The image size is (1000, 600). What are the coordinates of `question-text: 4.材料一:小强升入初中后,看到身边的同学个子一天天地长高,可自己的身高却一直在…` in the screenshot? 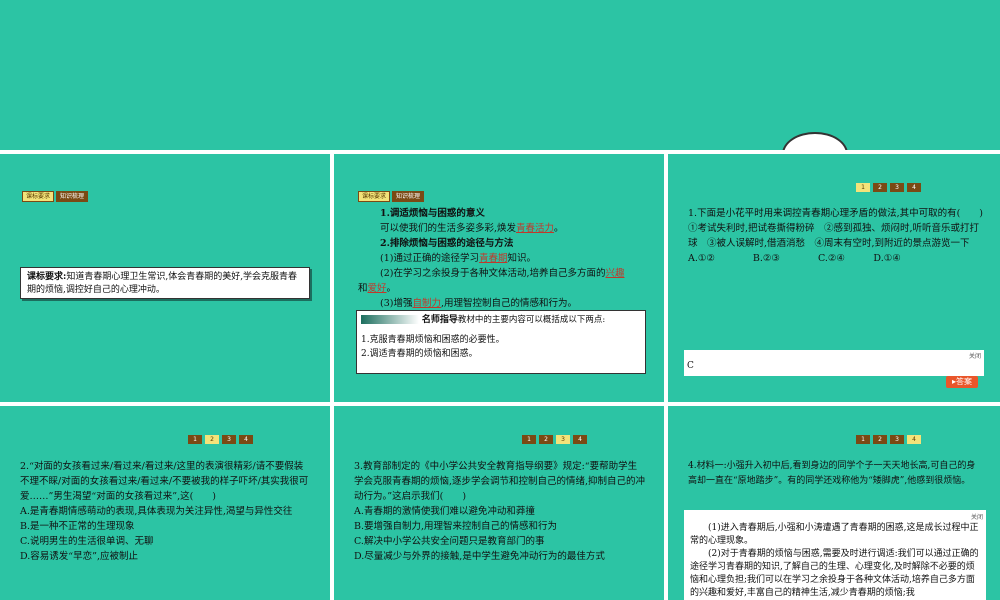 It's located at (832, 473).